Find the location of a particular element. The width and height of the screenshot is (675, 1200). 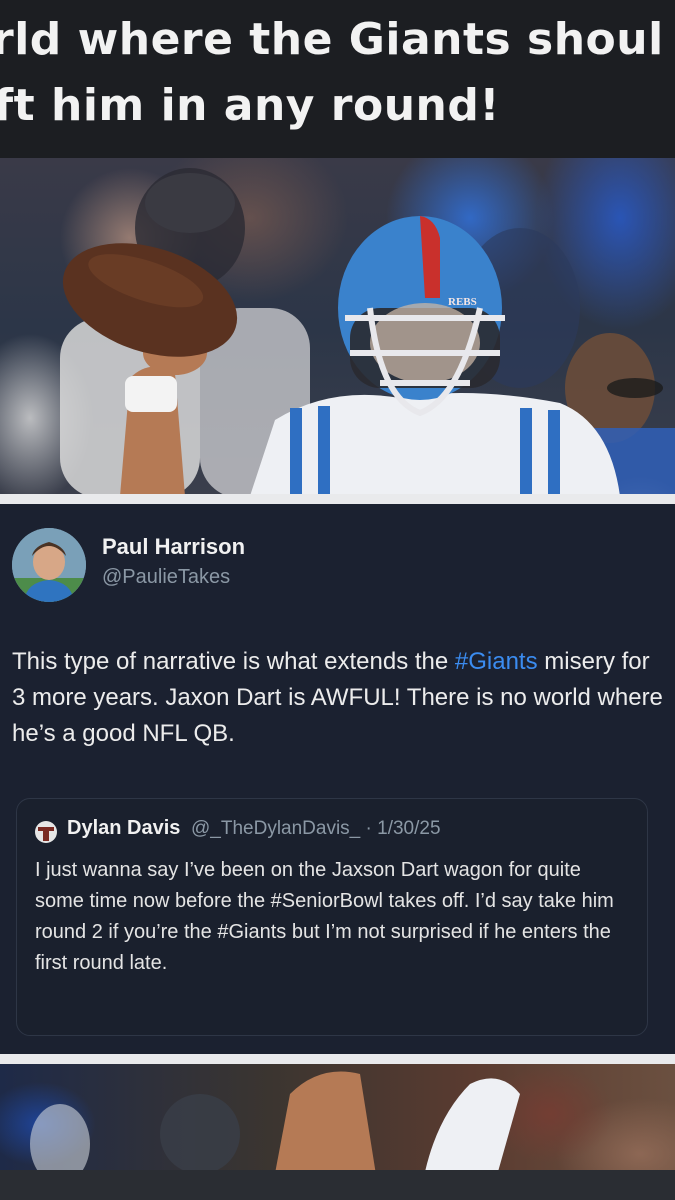

quote-handle-date: @_TheDylanDavis_ · 1/30/25 is located at coordinates (316, 828).